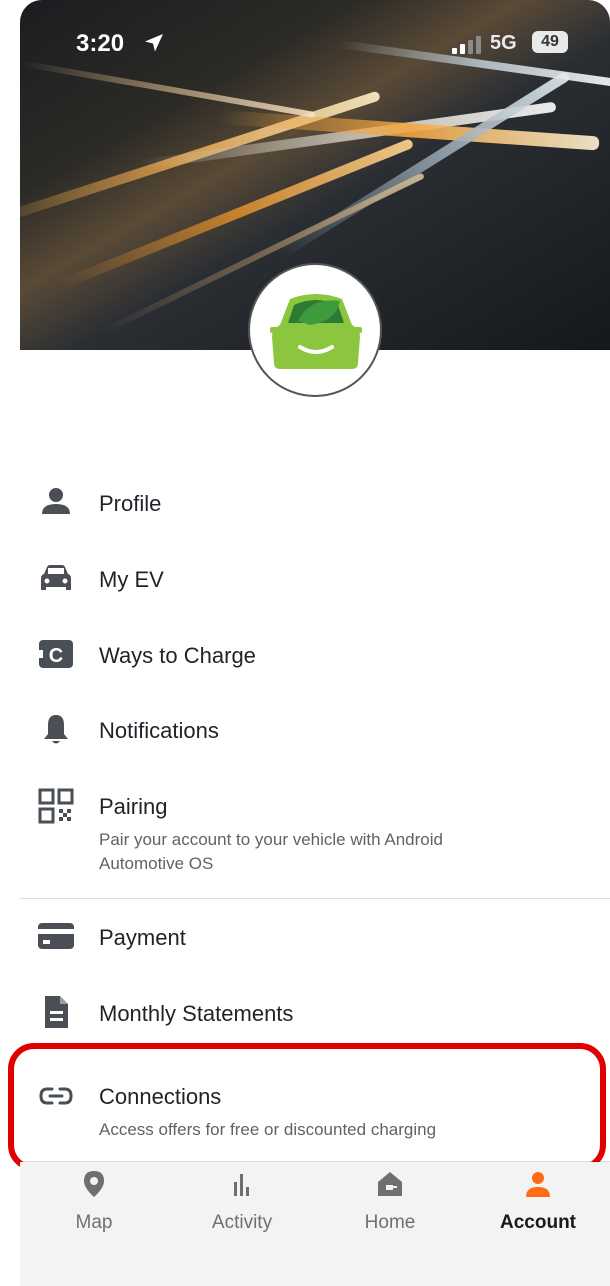 The height and width of the screenshot is (1286, 610). I want to click on car-icon, so click(56, 577).